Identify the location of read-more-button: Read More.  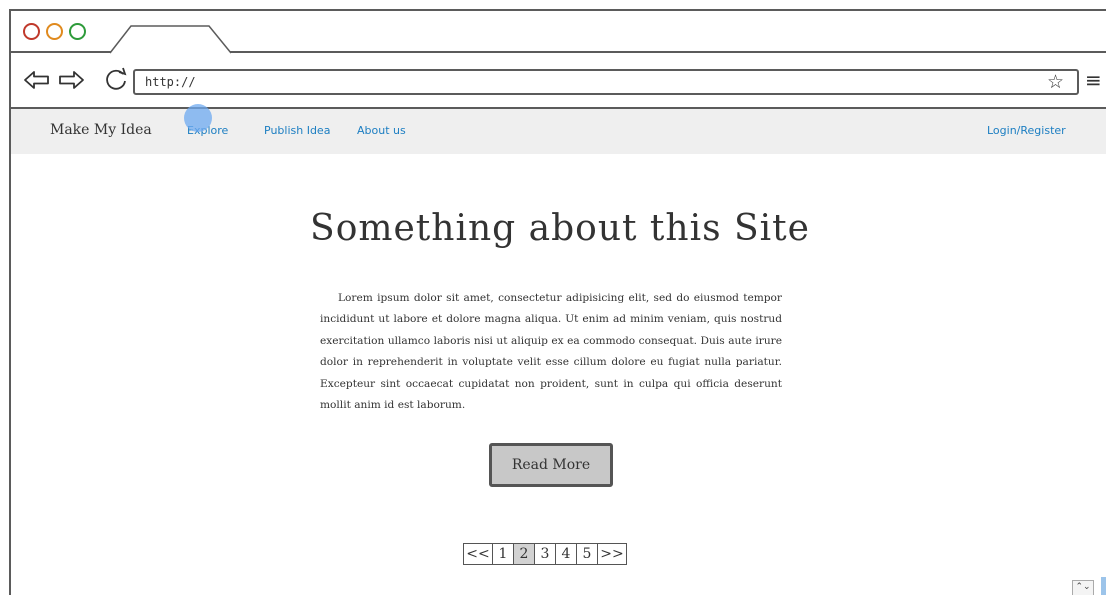
(551, 465).